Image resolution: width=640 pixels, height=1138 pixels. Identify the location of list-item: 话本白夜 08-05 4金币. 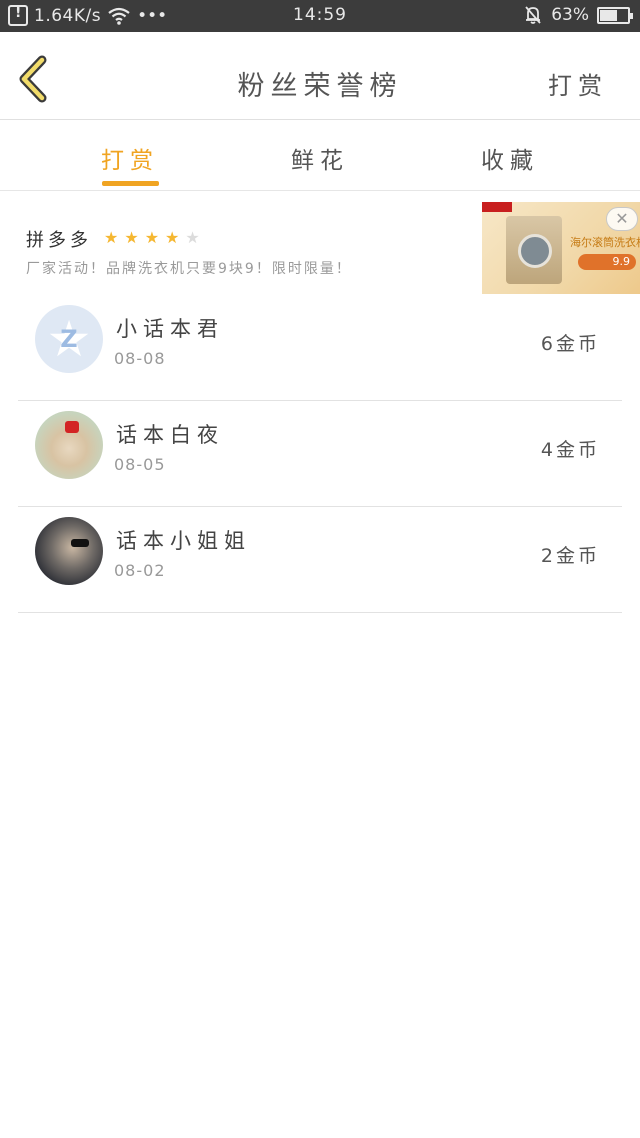
(320, 454).